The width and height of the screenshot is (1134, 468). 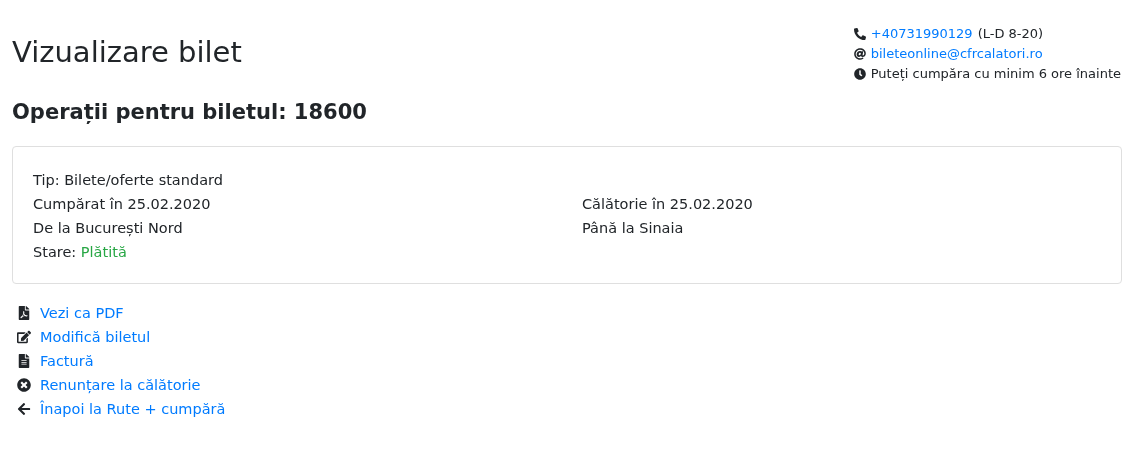 What do you see at coordinates (127, 52) in the screenshot?
I see `page-title: Vizualizare bilet` at bounding box center [127, 52].